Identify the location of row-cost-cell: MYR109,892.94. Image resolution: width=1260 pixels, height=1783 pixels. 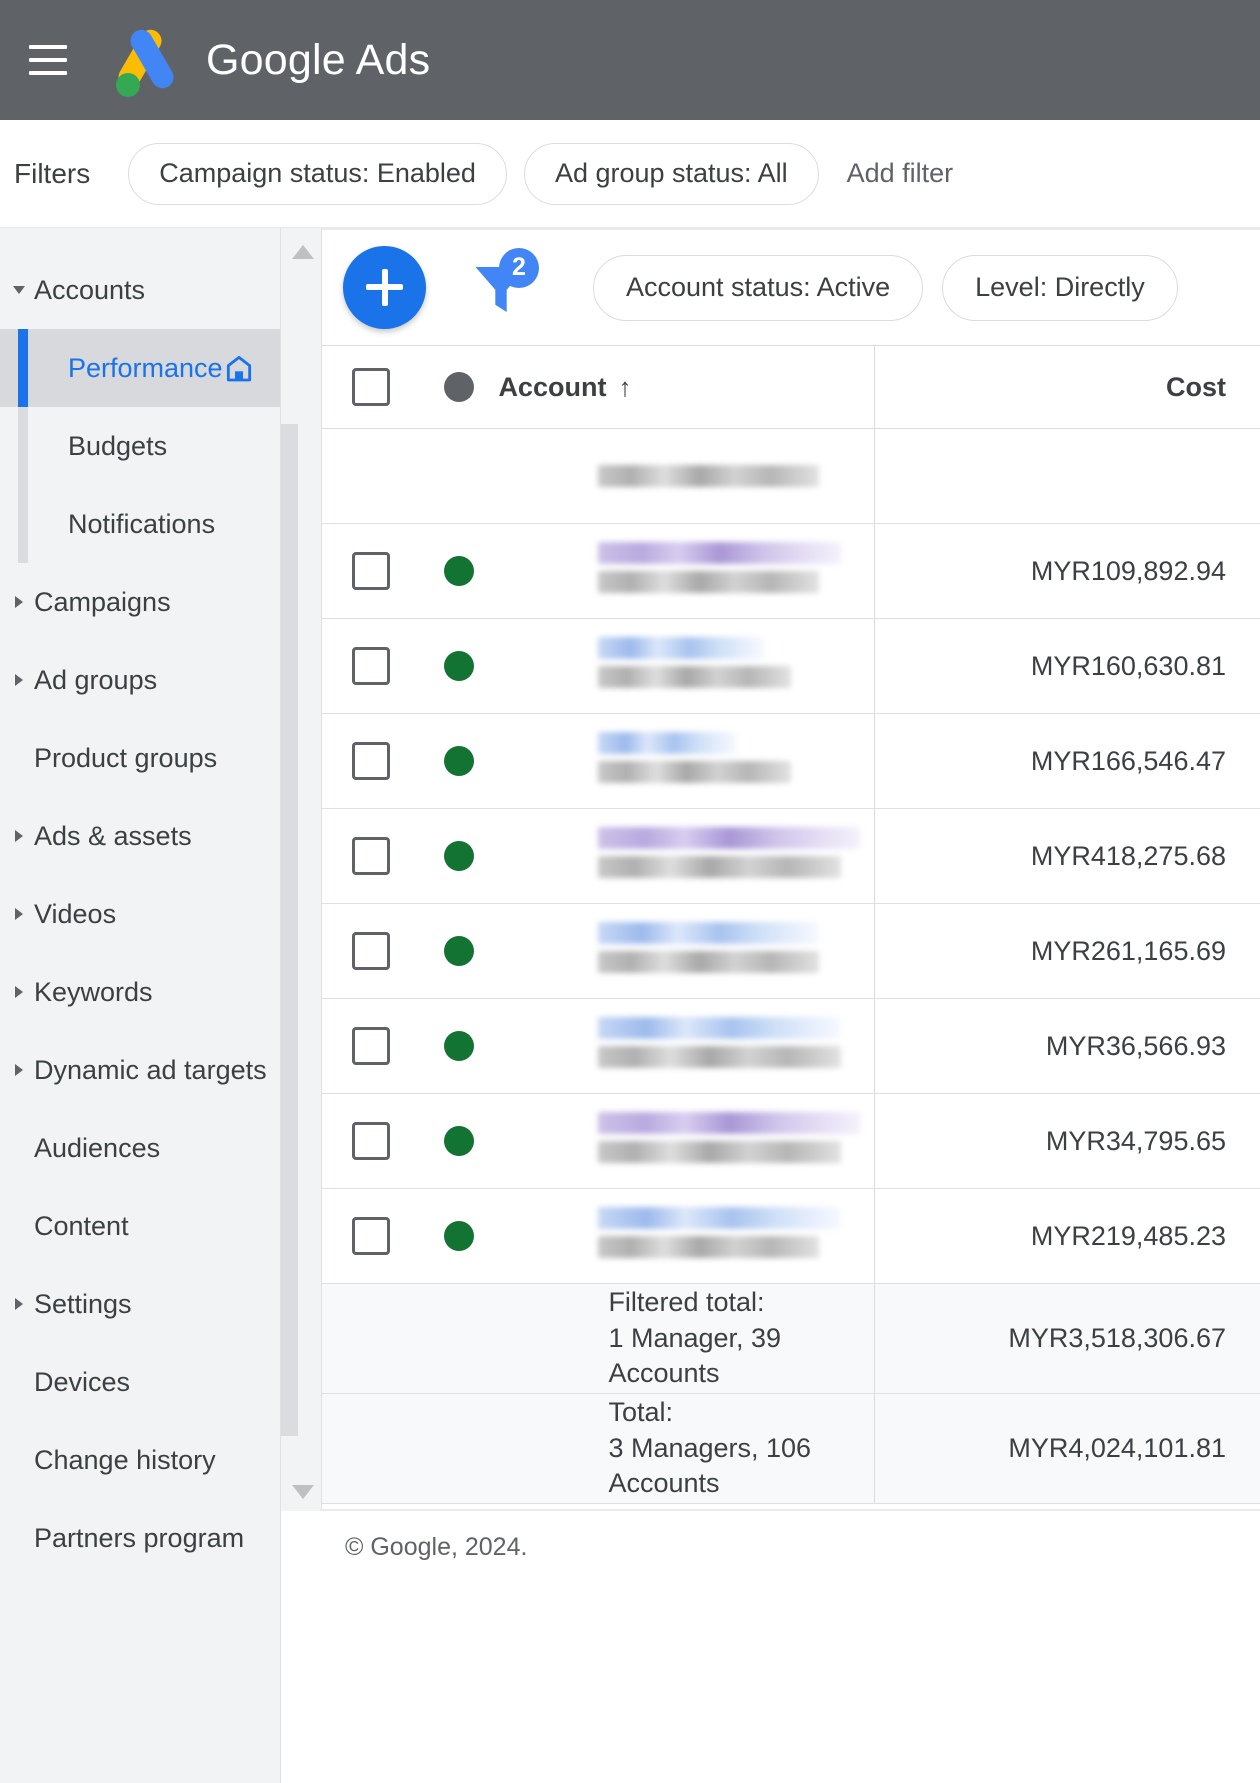
(1067, 571).